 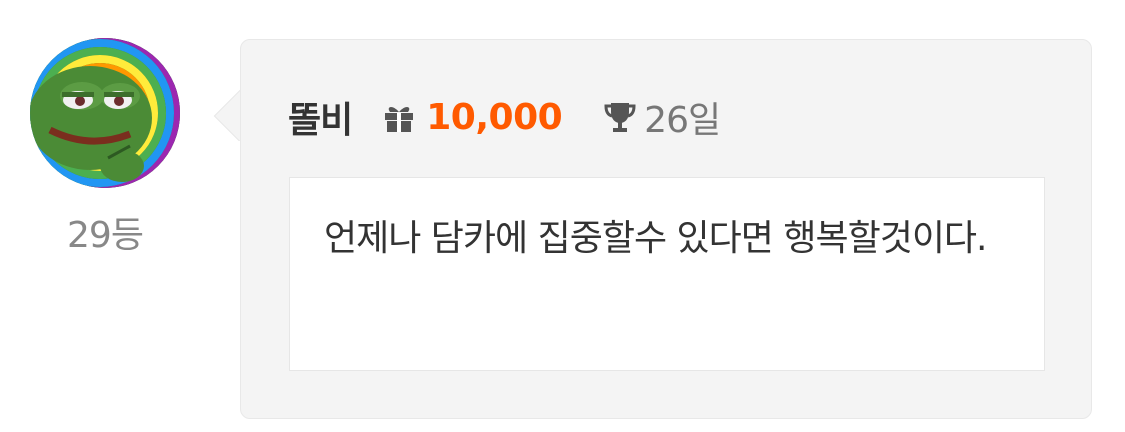 I want to click on rank-label: 29등, so click(x=105, y=235).